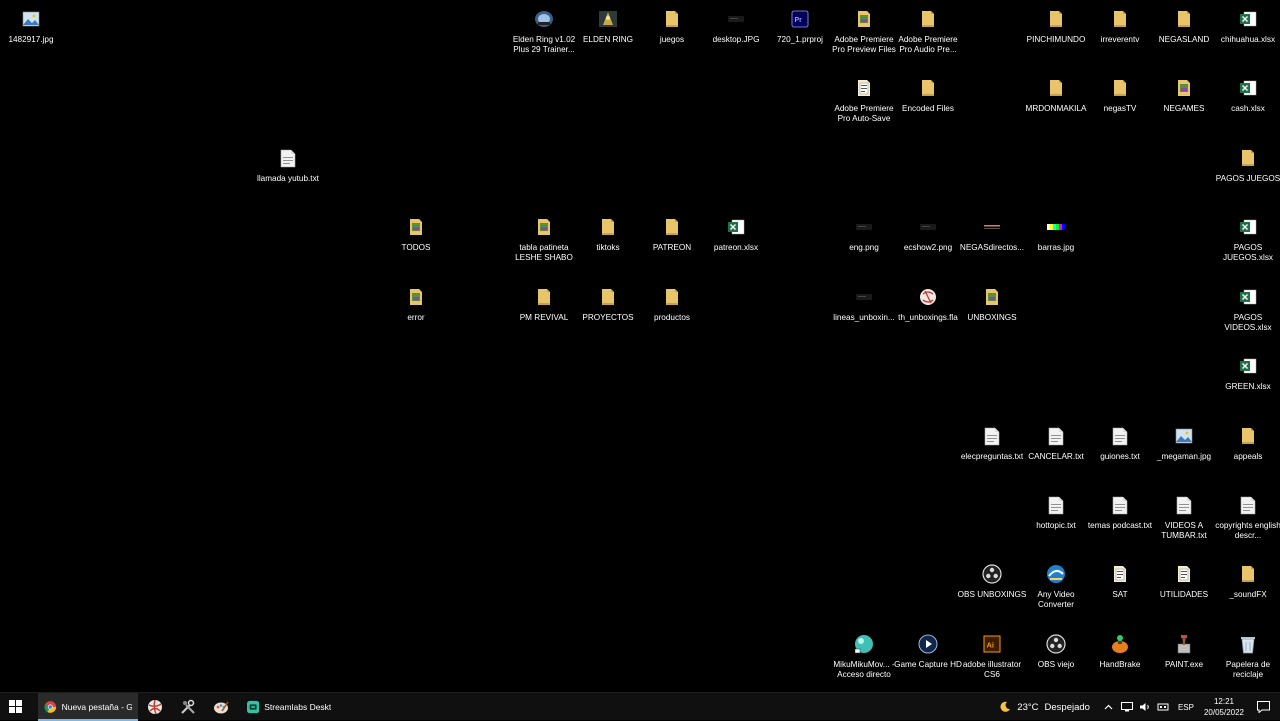 The height and width of the screenshot is (721, 1280). Describe the element at coordinates (864, 247) in the screenshot. I see `desktop-icon-label: eng.png` at that location.